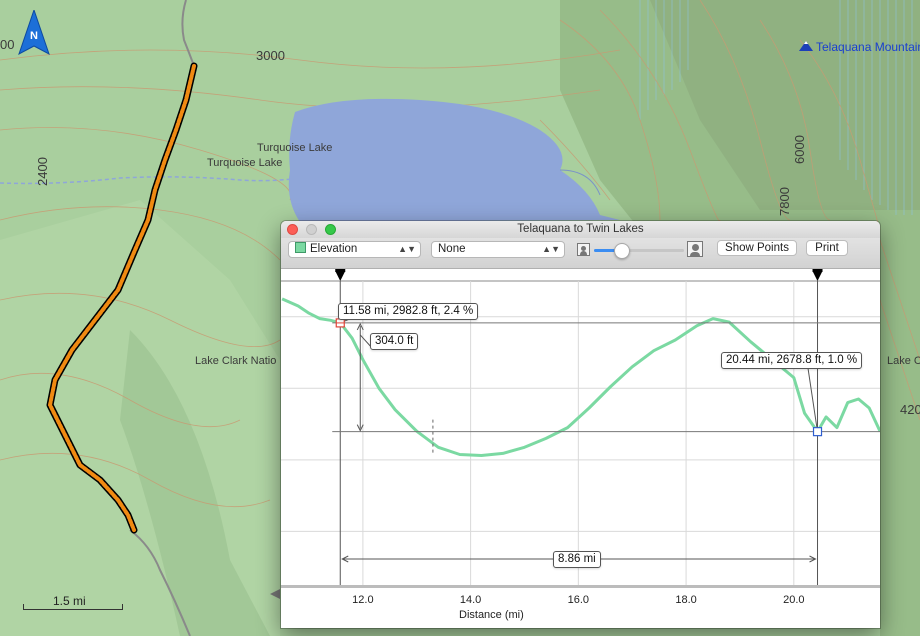  I want to click on place-label-lake-clark: Lake Clark Natio, so click(236, 361).